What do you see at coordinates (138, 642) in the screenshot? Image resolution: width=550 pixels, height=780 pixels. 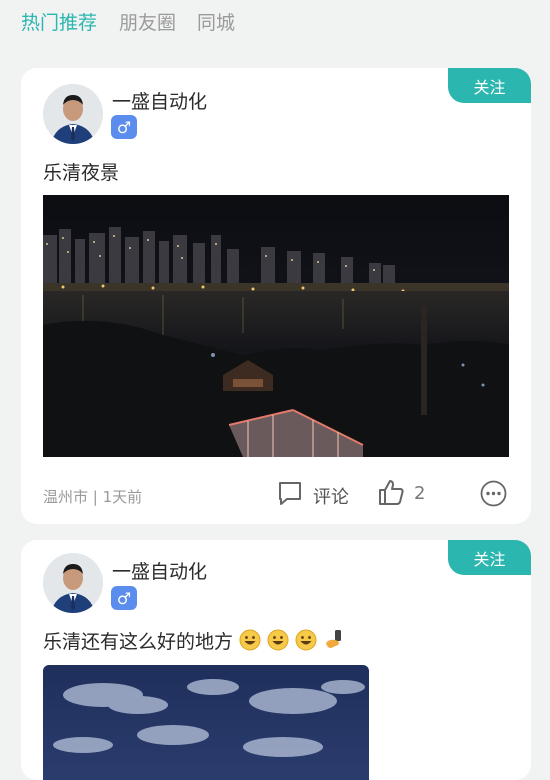 I see `post-text-content: 乐清还有这么好的地方` at bounding box center [138, 642].